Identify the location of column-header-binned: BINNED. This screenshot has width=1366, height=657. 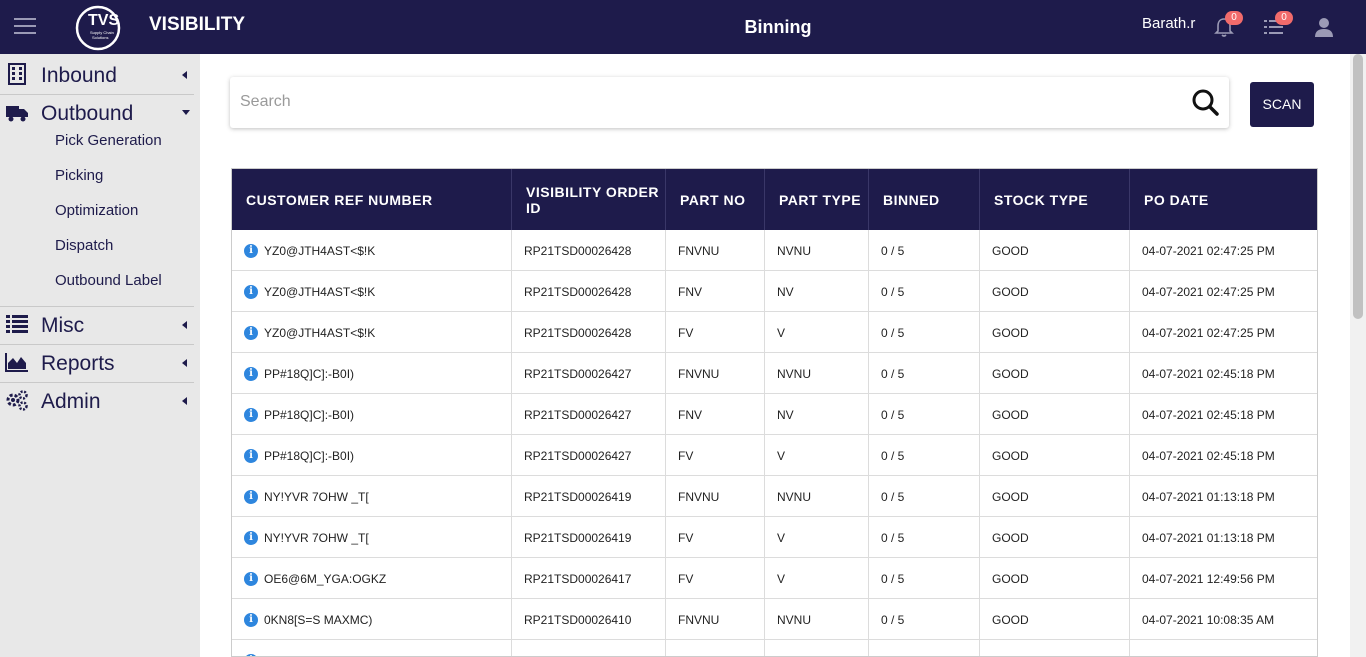
(924, 199).